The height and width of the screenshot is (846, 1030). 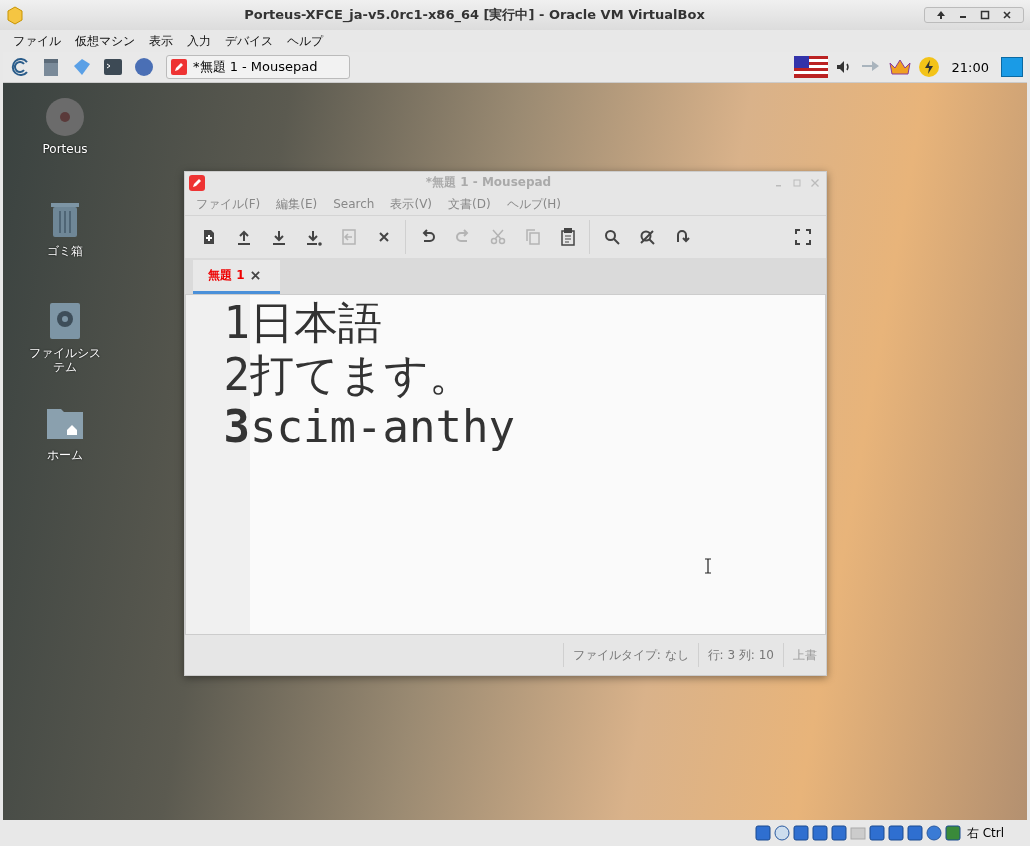 What do you see at coordinates (810, 67) in the screenshot?
I see `flag-icon` at bounding box center [810, 67].